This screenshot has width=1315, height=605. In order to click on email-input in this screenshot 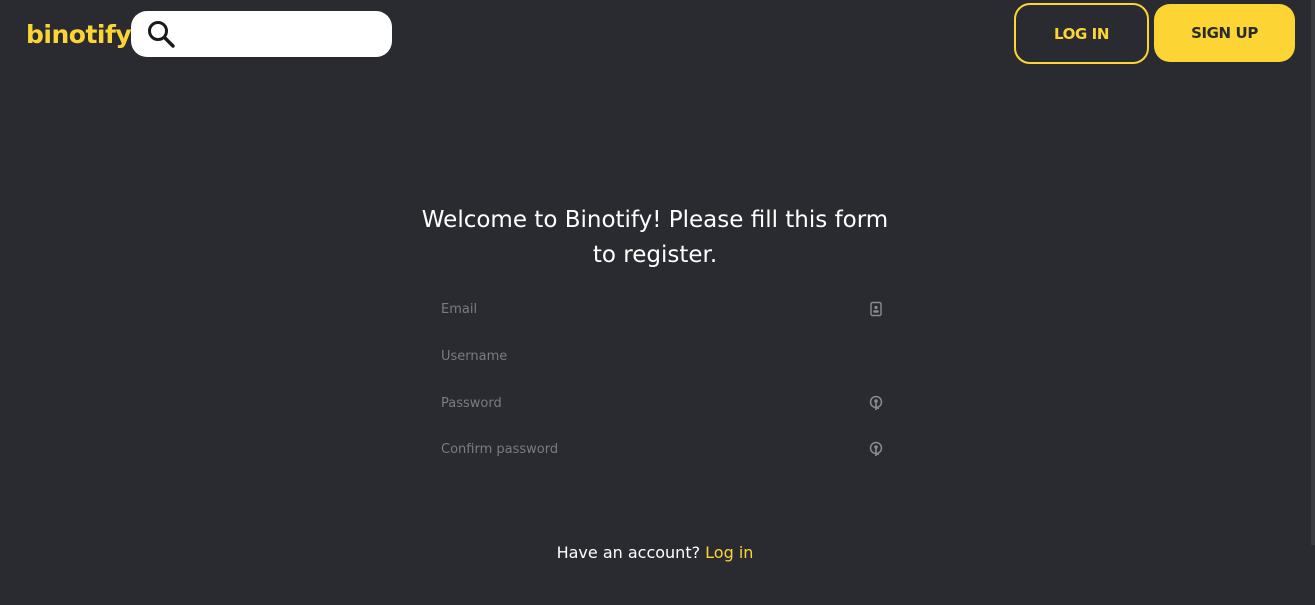, I will do `click(654, 309)`.